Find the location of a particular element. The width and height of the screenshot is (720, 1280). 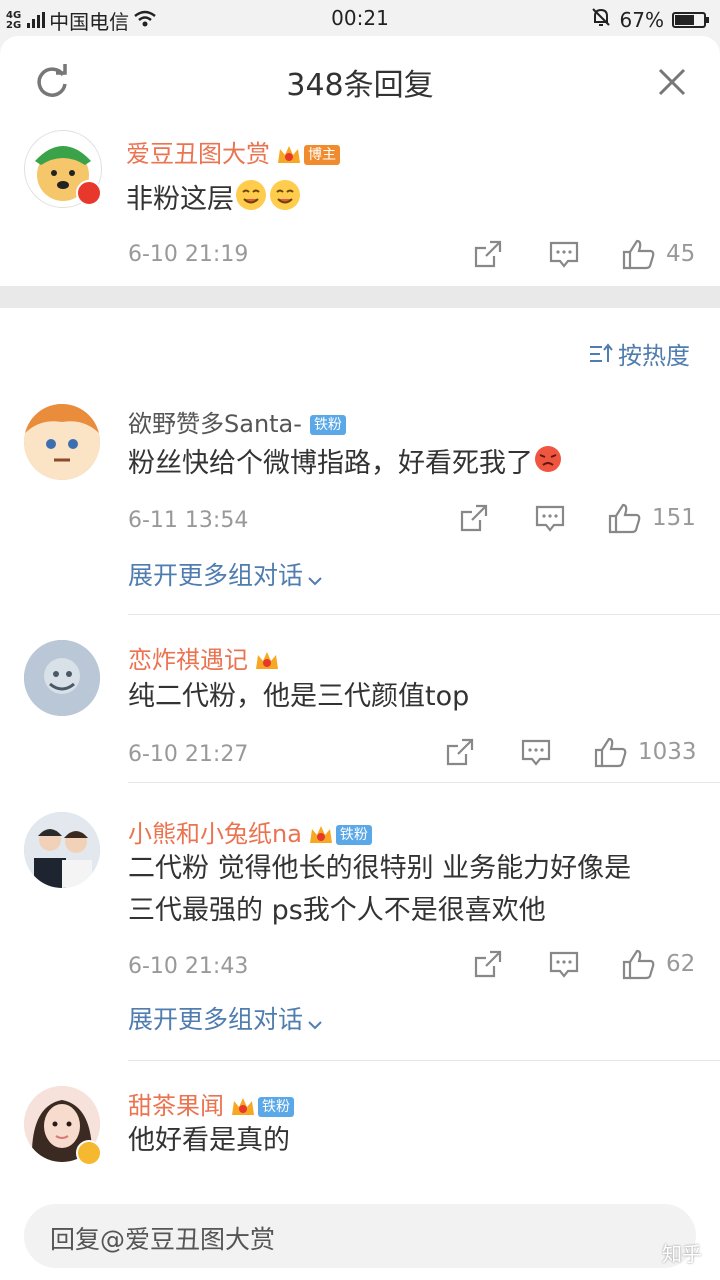

comment-text: 他好看是真的 is located at coordinates (209, 1140).